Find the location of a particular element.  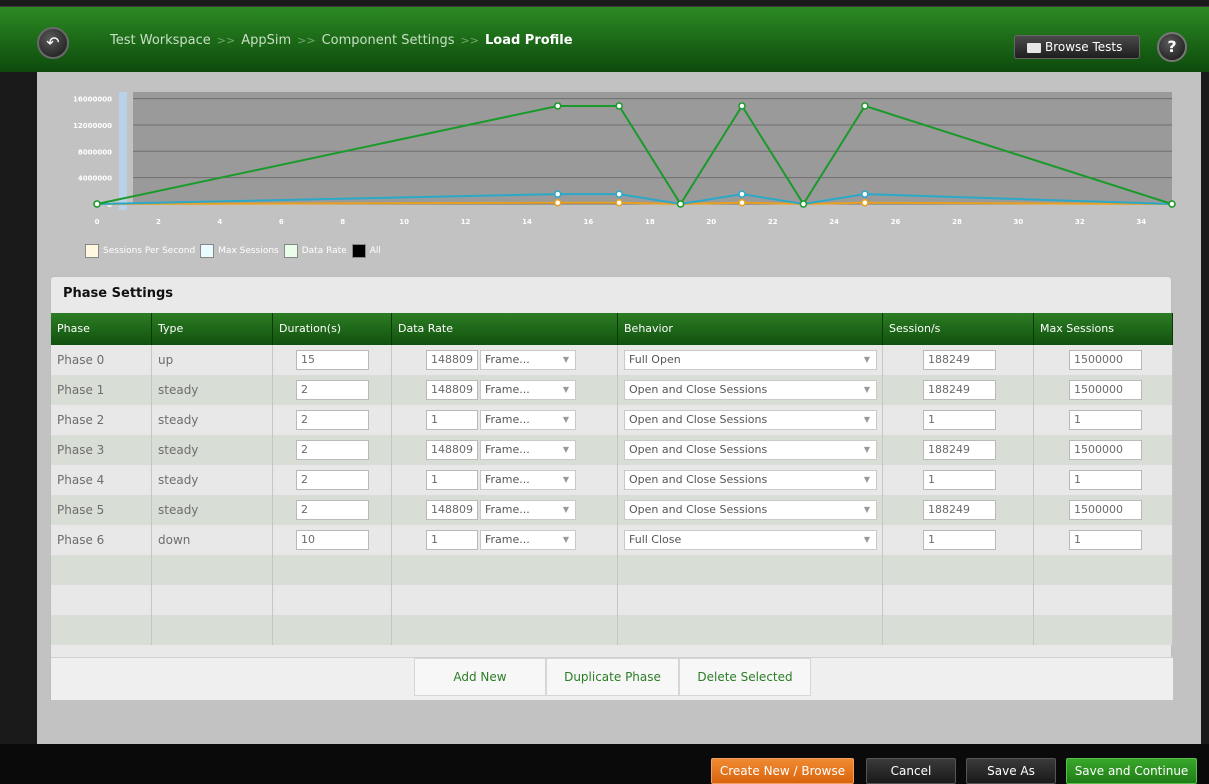

behavior-select: Full Close ▼ is located at coordinates (750, 540).